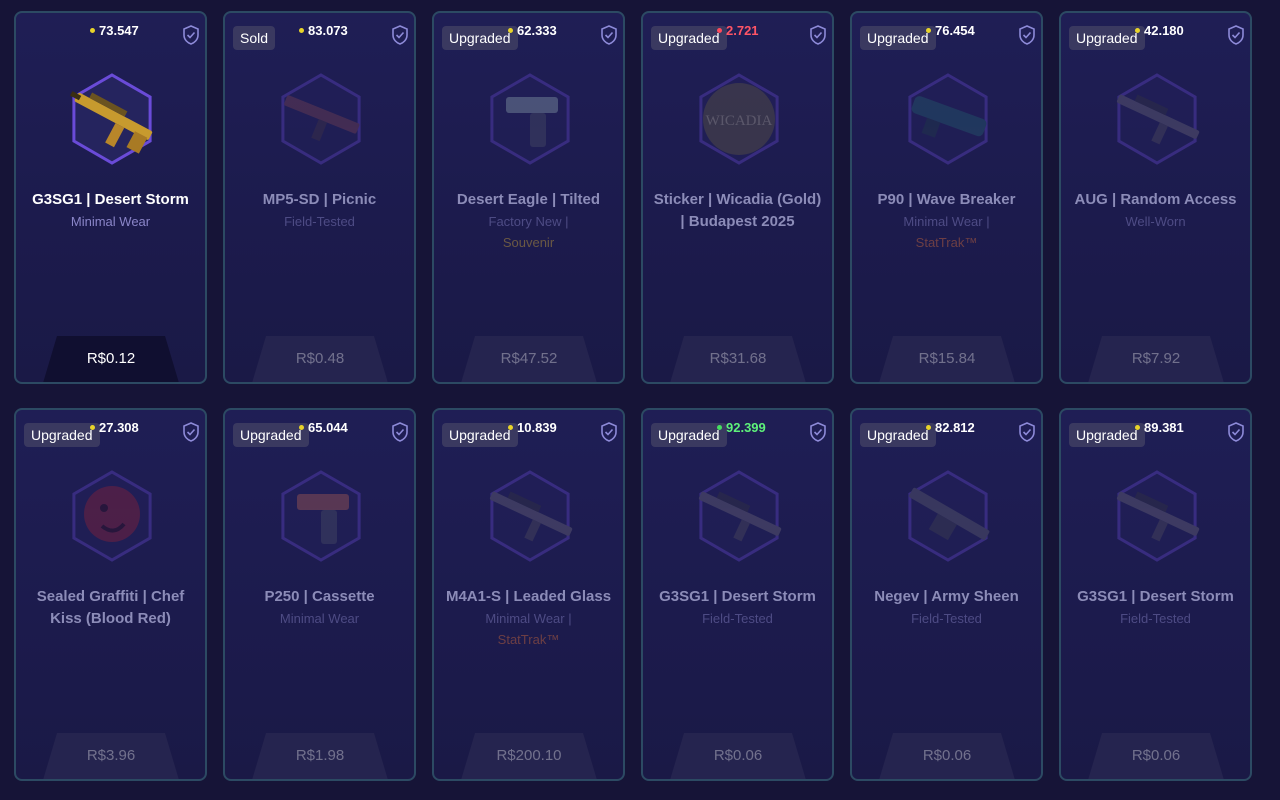 Image resolution: width=1280 pixels, height=800 pixels. Describe the element at coordinates (950, 30) in the screenshot. I see `float-value: 76.454` at that location.